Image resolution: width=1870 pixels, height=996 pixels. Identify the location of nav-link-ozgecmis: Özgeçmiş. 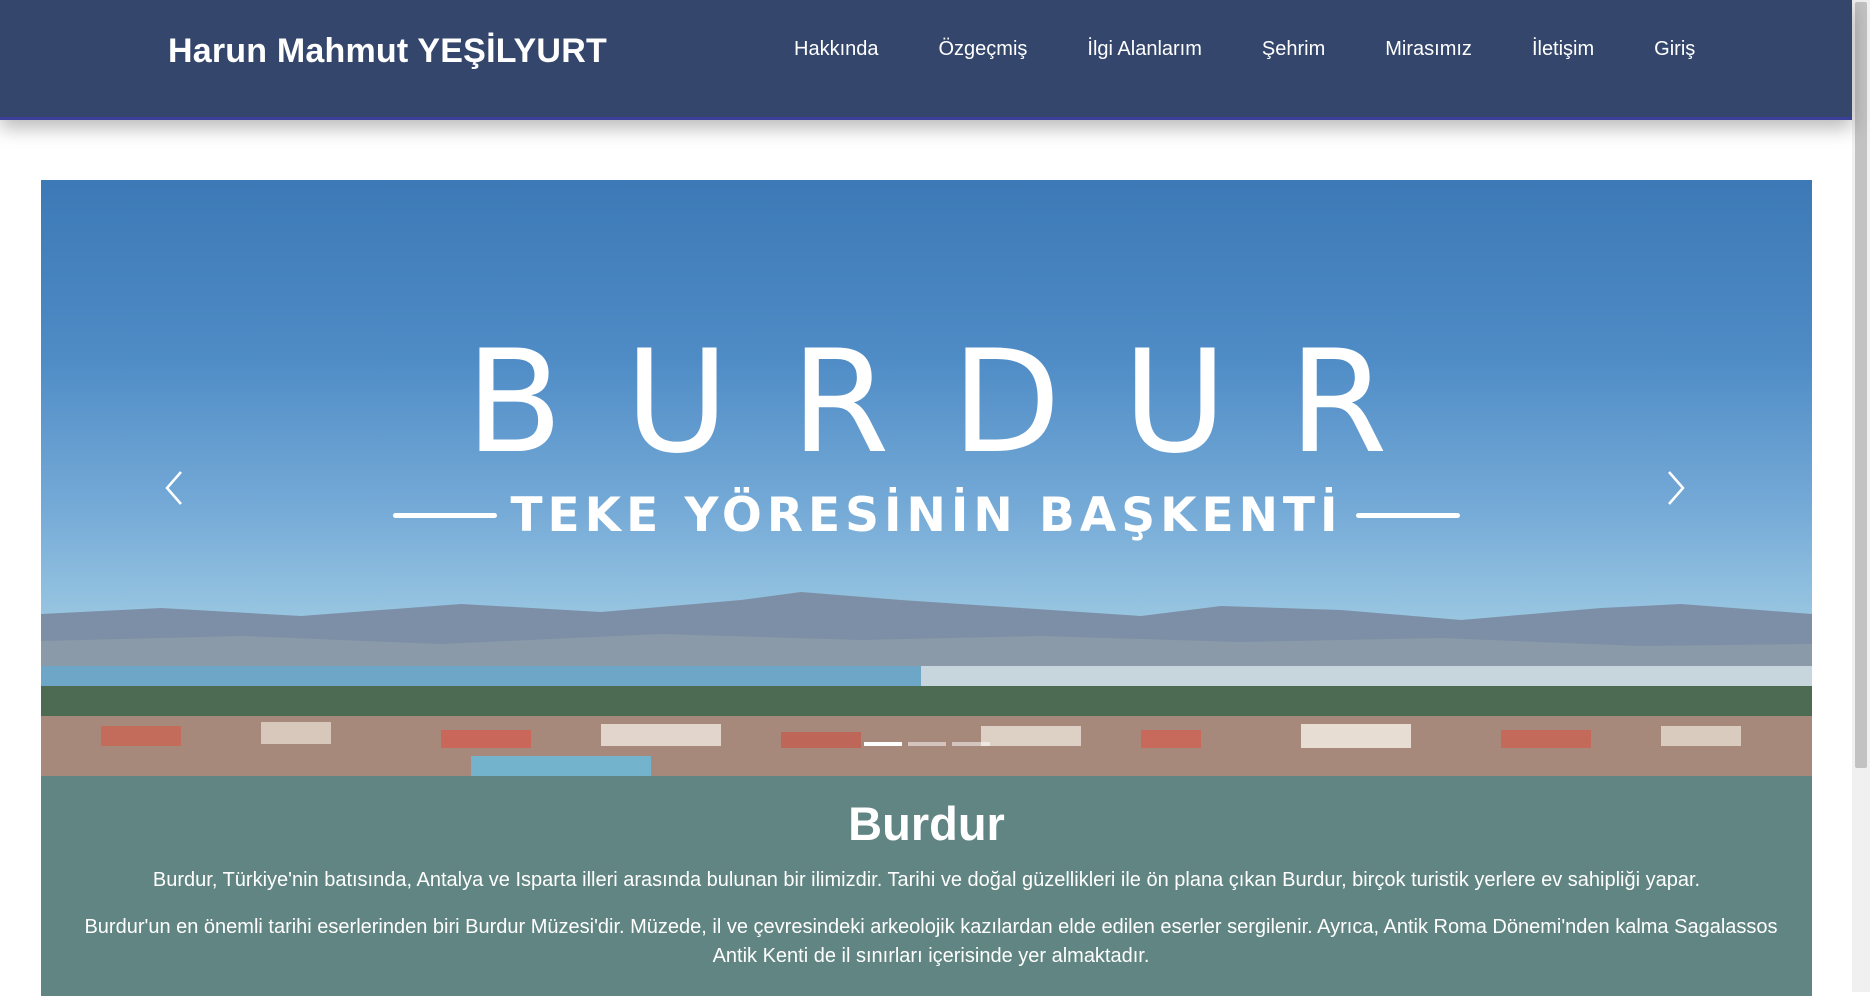
(983, 49).